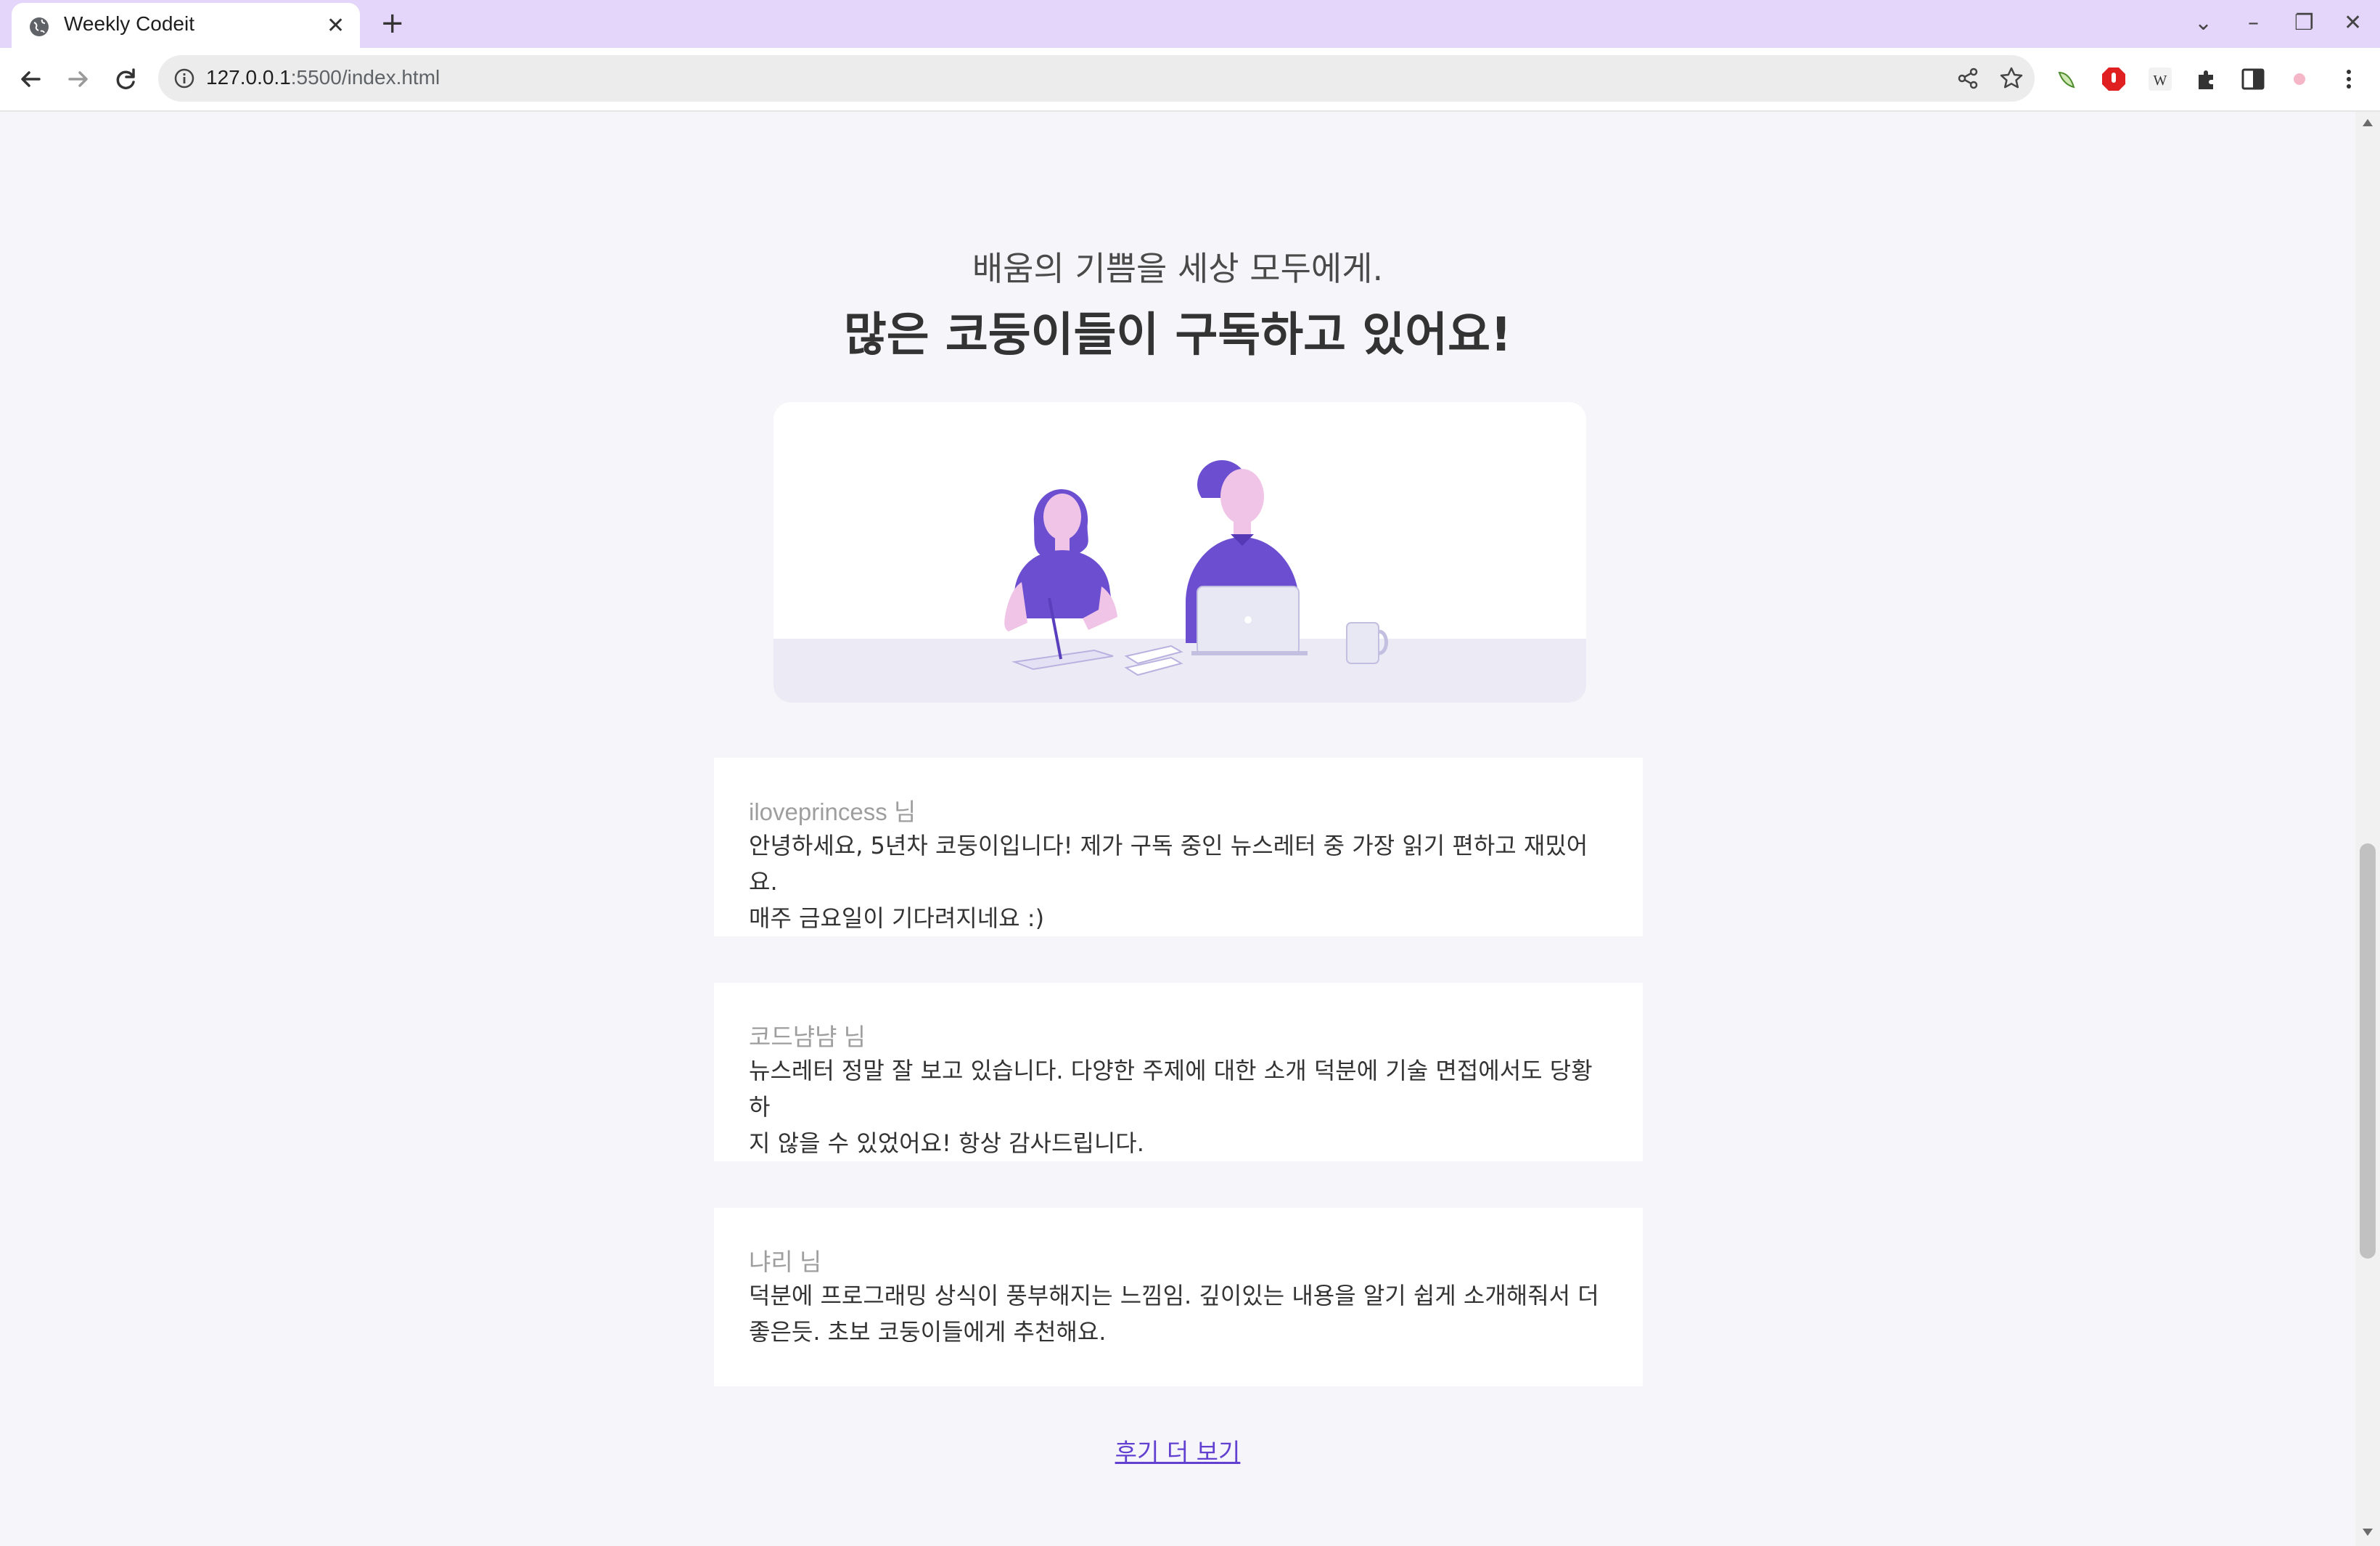 The image size is (2380, 1546). What do you see at coordinates (365, 77) in the screenshot?
I see `url-path: :5500/index.html` at bounding box center [365, 77].